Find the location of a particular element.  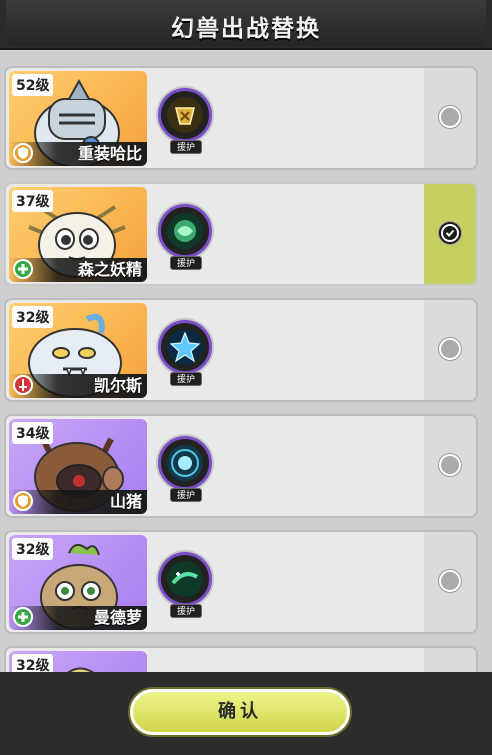

beast-portrait: 32级 is located at coordinates (78, 661).